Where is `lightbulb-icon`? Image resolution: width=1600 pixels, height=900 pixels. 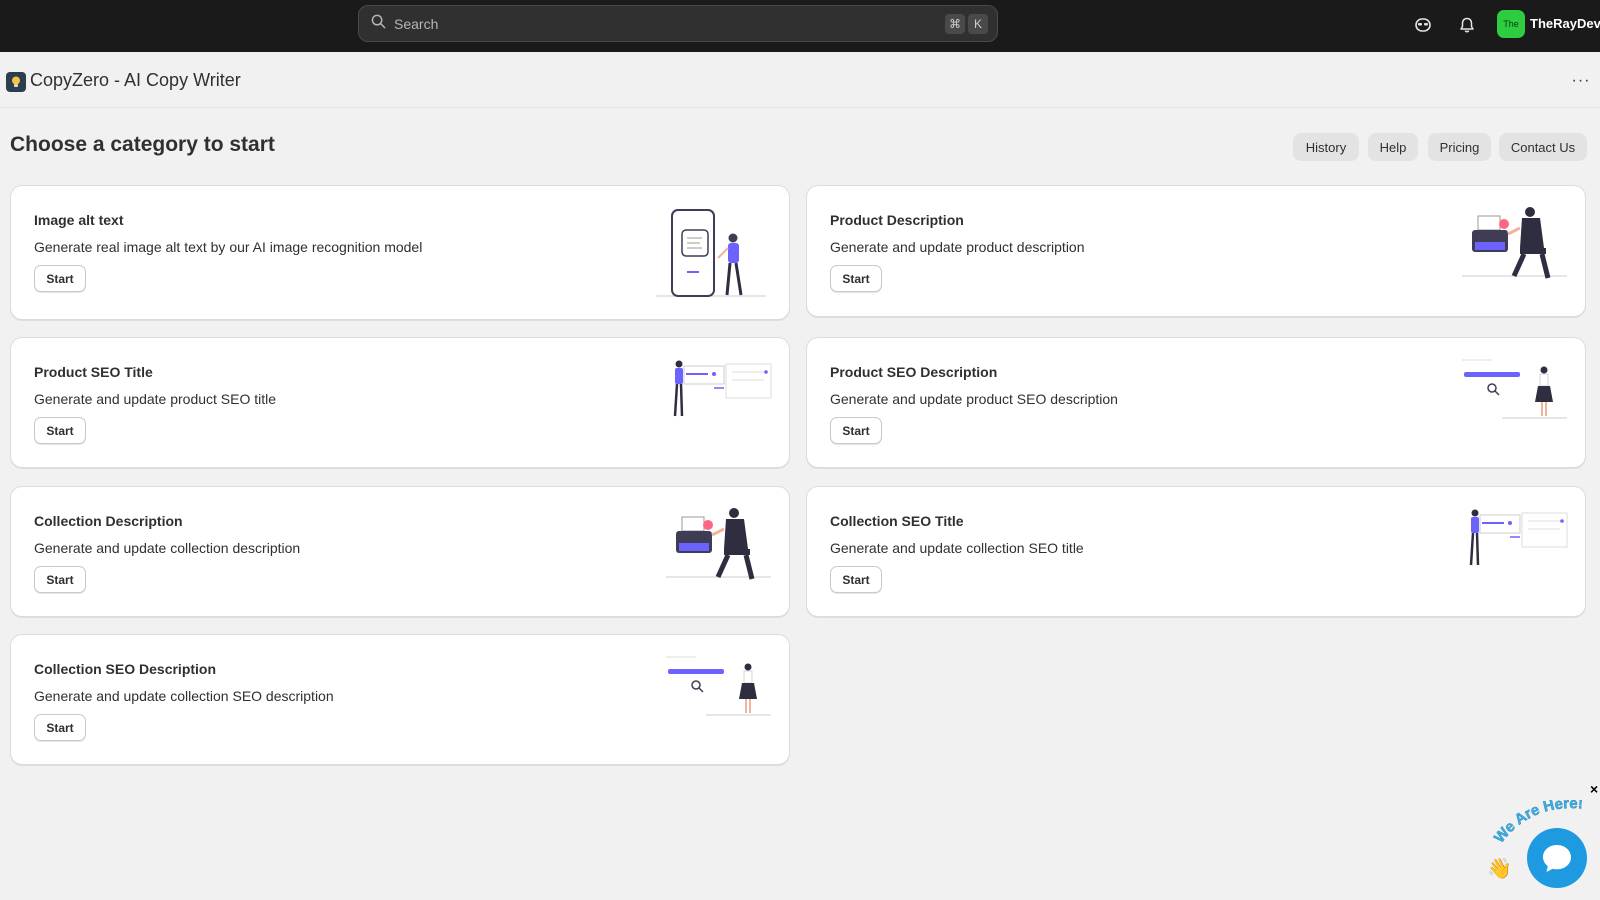 lightbulb-icon is located at coordinates (16, 82).